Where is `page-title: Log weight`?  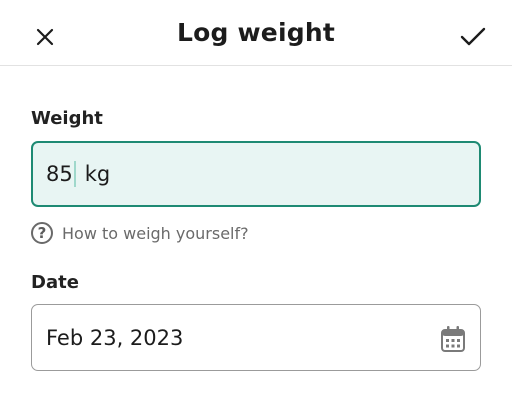
page-title: Log weight is located at coordinates (256, 32).